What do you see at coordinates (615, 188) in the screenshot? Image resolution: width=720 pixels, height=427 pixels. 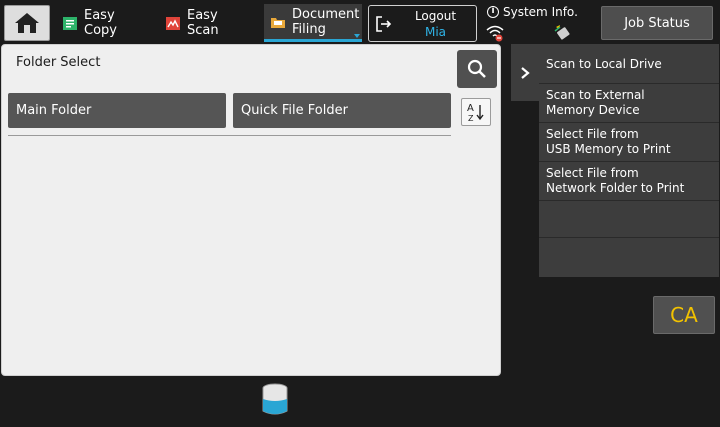 I see `action-label-line2: Network Folder to Print` at bounding box center [615, 188].